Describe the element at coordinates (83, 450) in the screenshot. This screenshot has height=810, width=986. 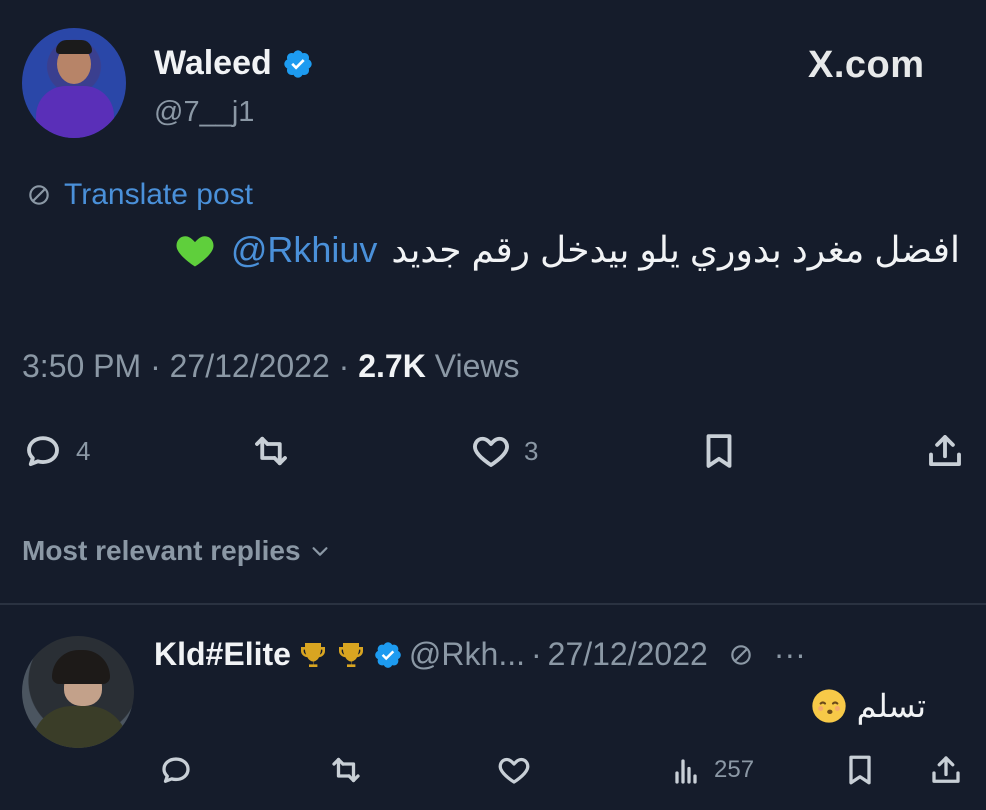
I see `reply-count: 4` at that location.